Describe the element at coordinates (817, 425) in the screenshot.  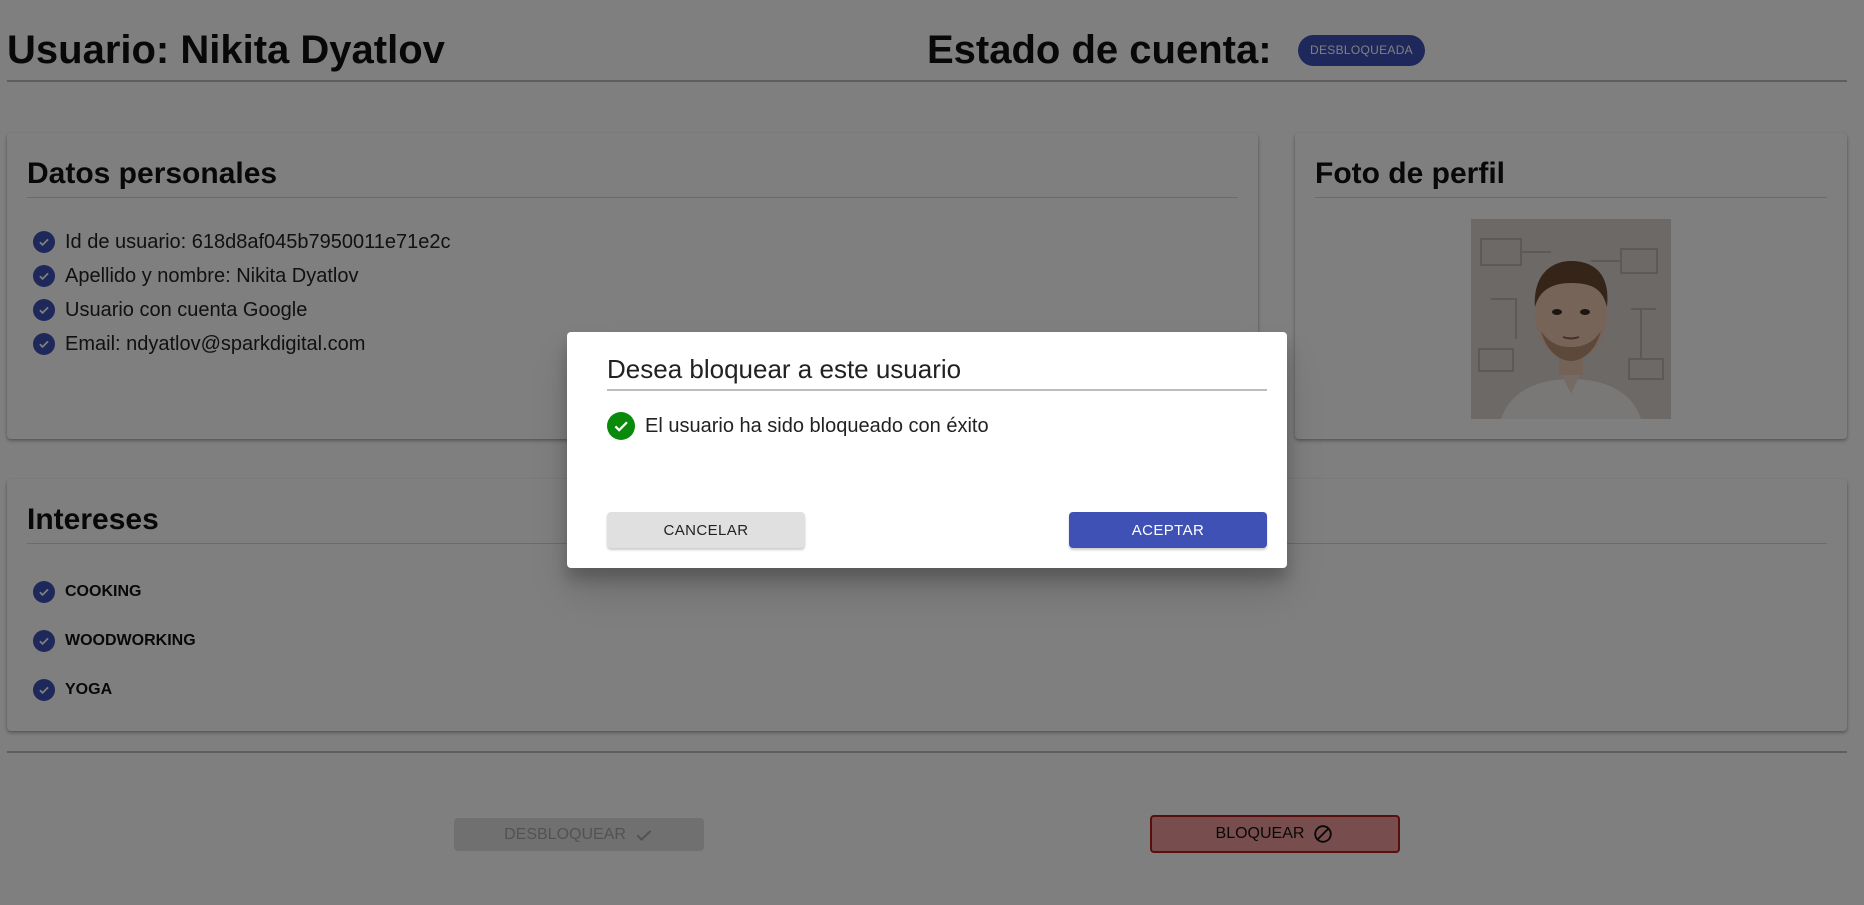
I see `dialog-message-text: El usuario ha sido bloqueado con éxito` at that location.